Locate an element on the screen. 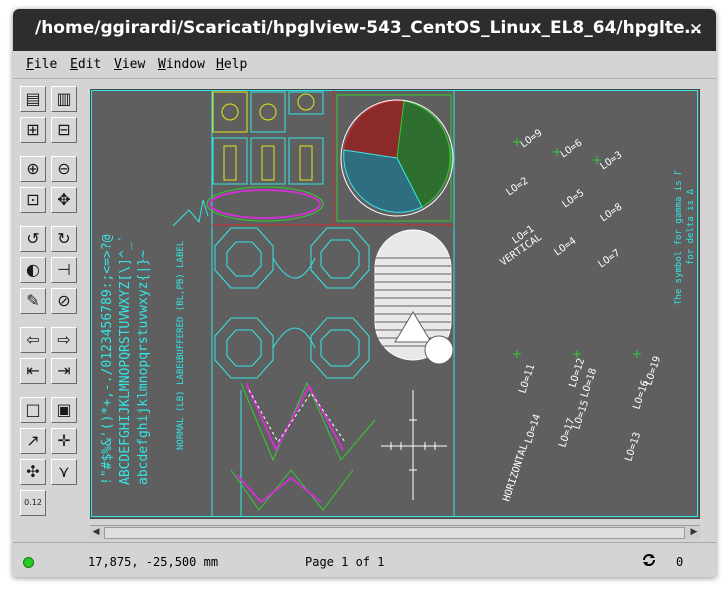 The height and width of the screenshot is (591, 728). pen-settings-button: ✎ is located at coordinates (33, 301).